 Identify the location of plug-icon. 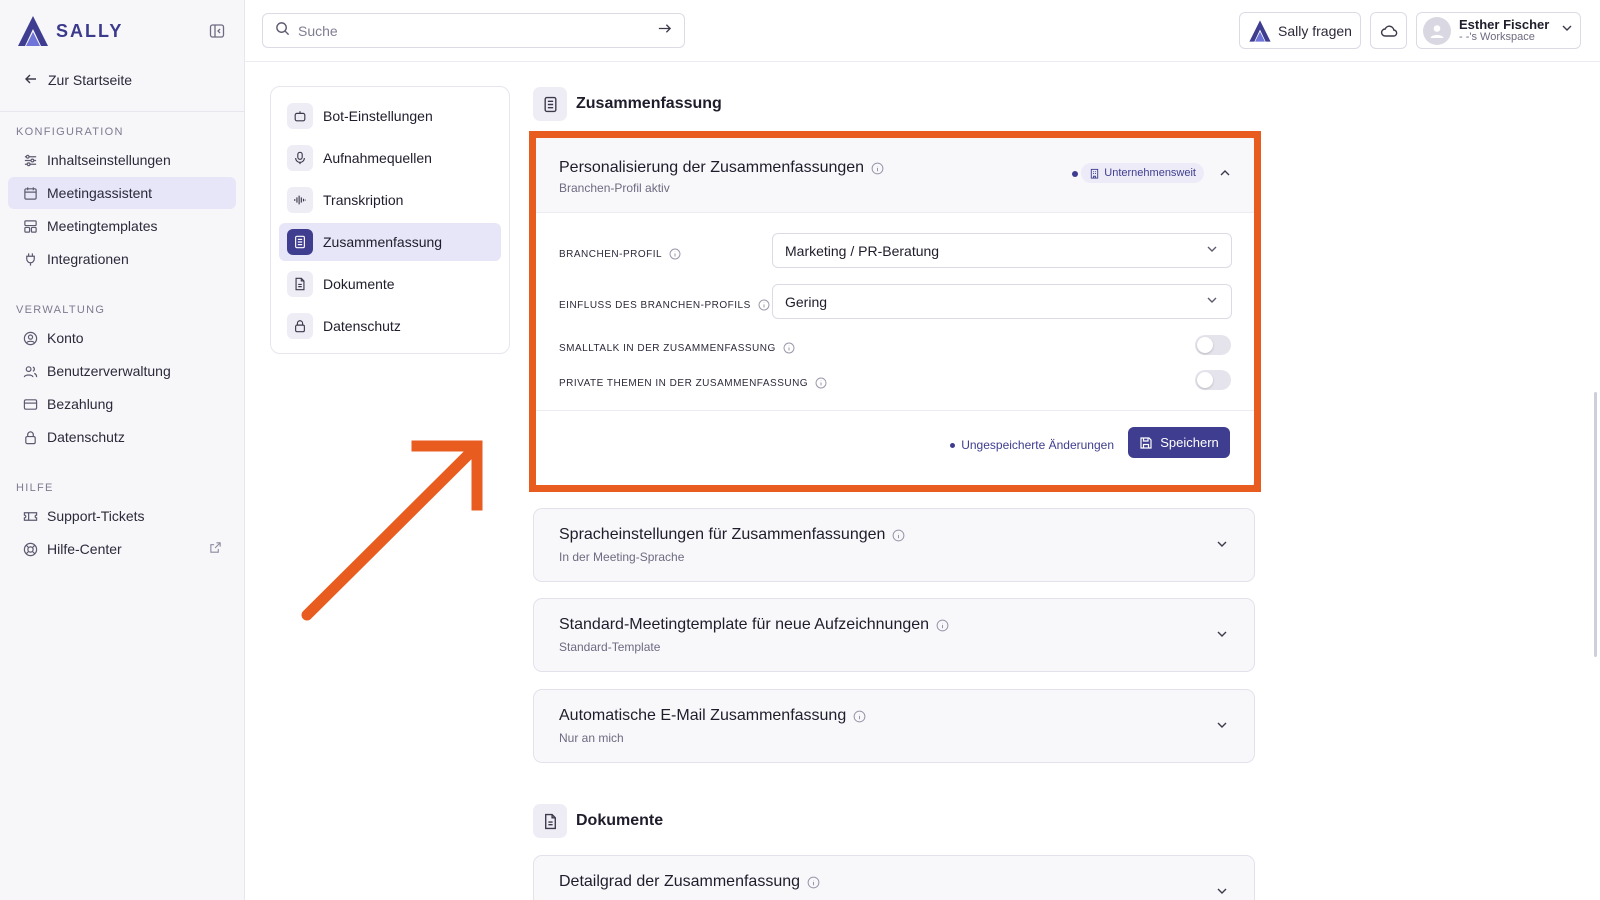
(30, 259).